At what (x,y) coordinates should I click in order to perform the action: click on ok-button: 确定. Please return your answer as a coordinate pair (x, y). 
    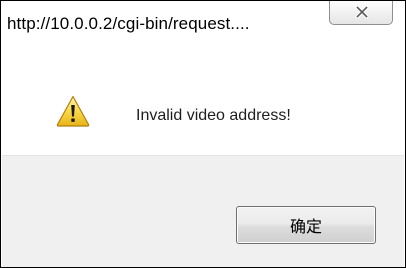
    Looking at the image, I should click on (306, 225).